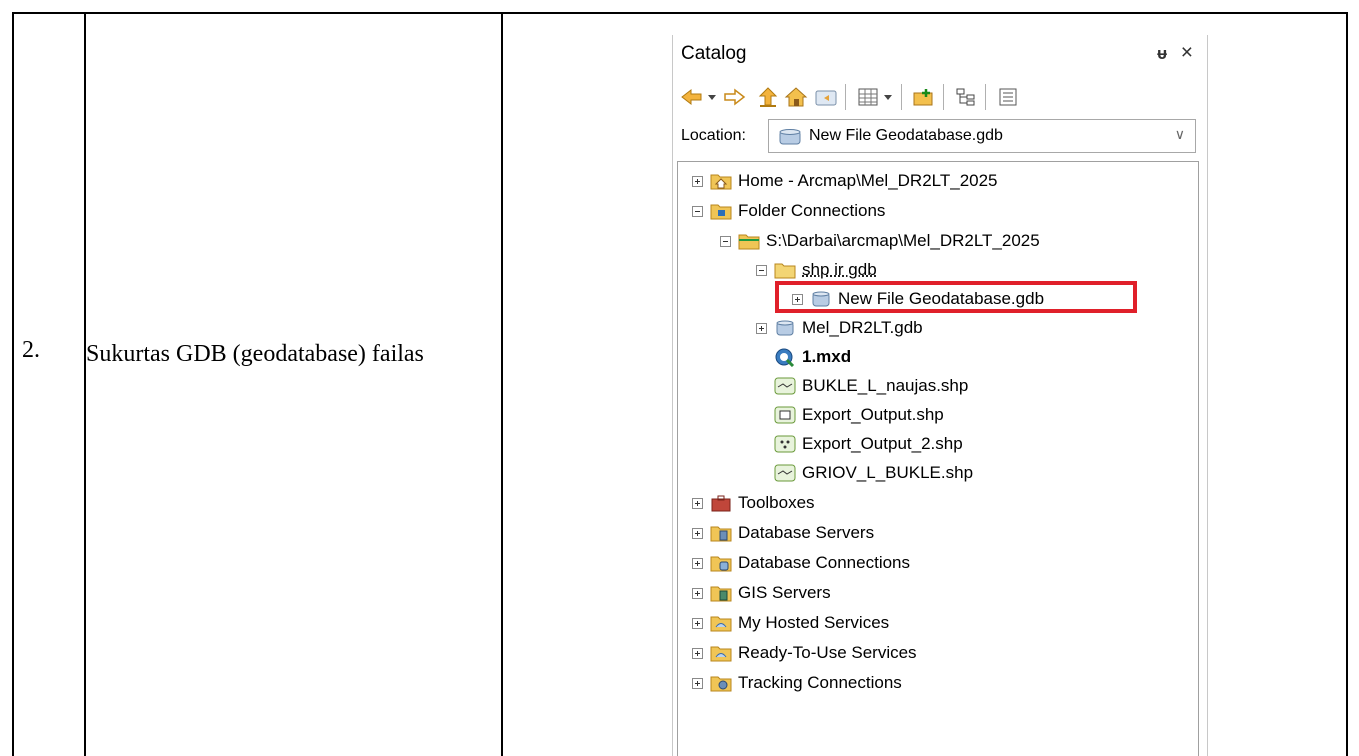 The image size is (1359, 756). What do you see at coordinates (839, 269) in the screenshot?
I see `tree-item-label: shp ir gdb` at bounding box center [839, 269].